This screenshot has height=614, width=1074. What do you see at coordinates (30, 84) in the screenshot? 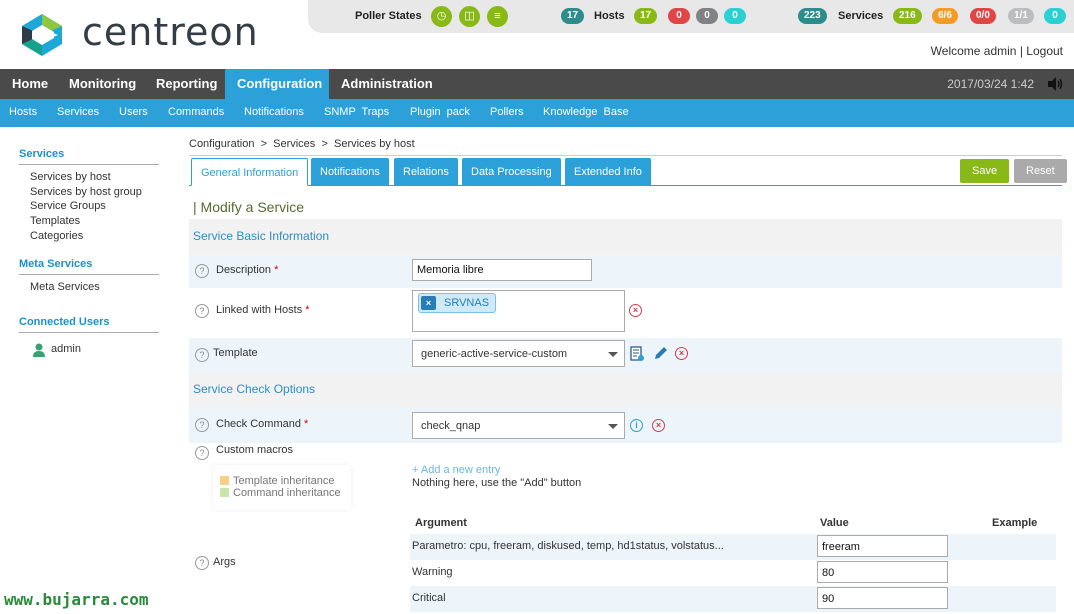
I see `nav-home: Home` at bounding box center [30, 84].